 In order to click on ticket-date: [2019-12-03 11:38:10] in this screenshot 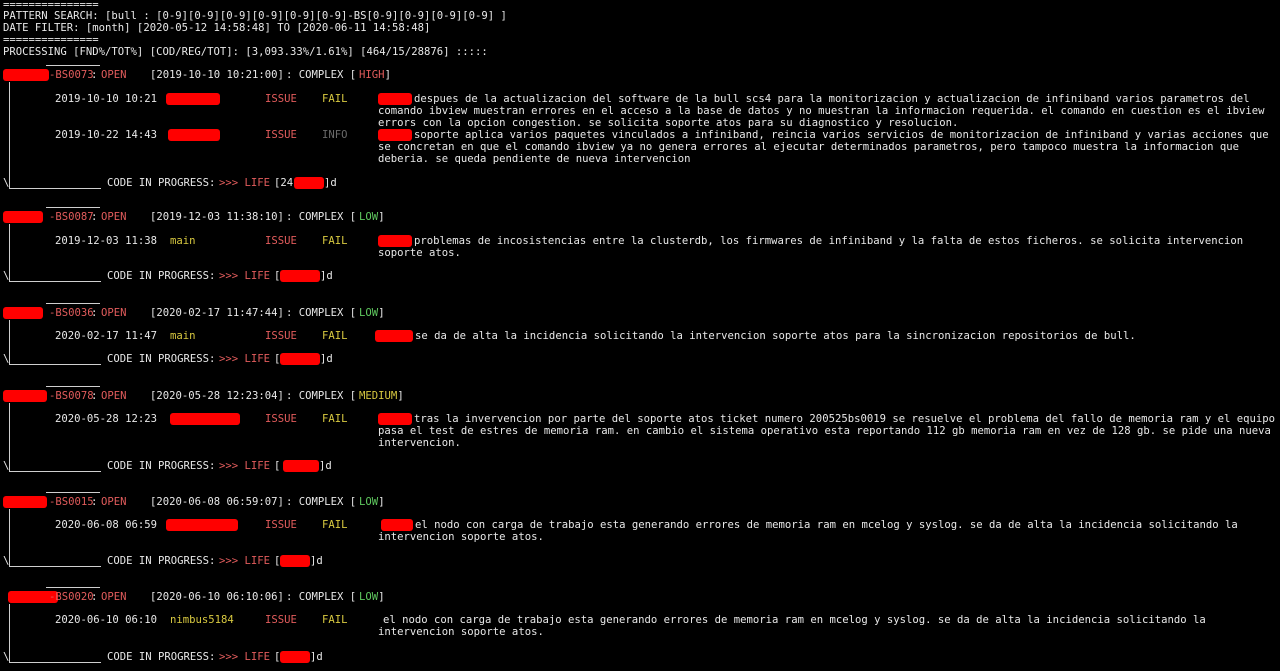, I will do `click(217, 217)`.